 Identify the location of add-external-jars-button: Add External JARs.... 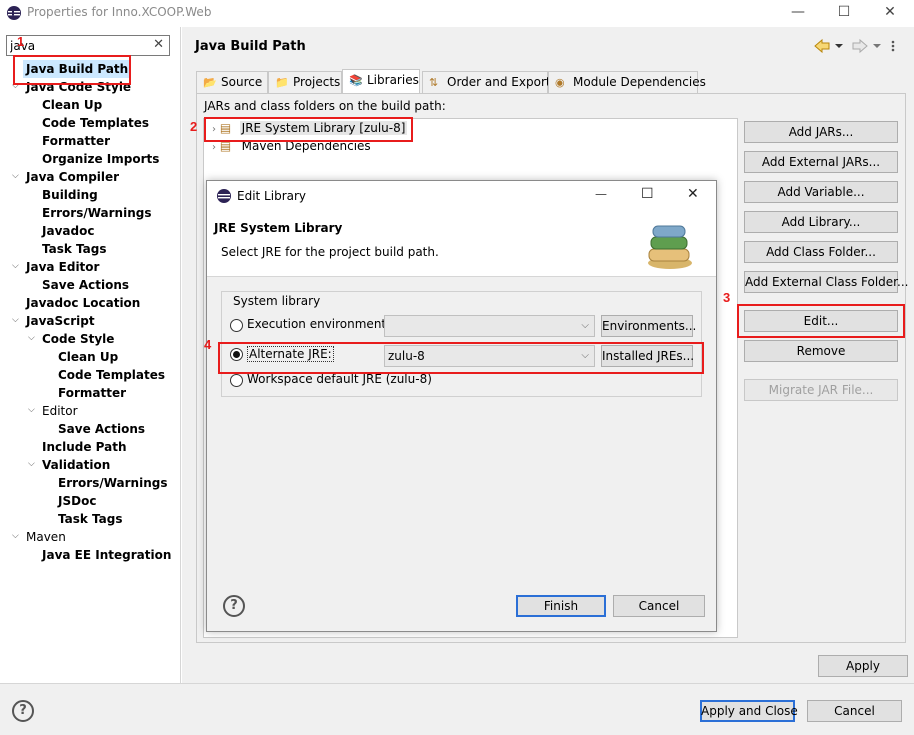
(821, 162).